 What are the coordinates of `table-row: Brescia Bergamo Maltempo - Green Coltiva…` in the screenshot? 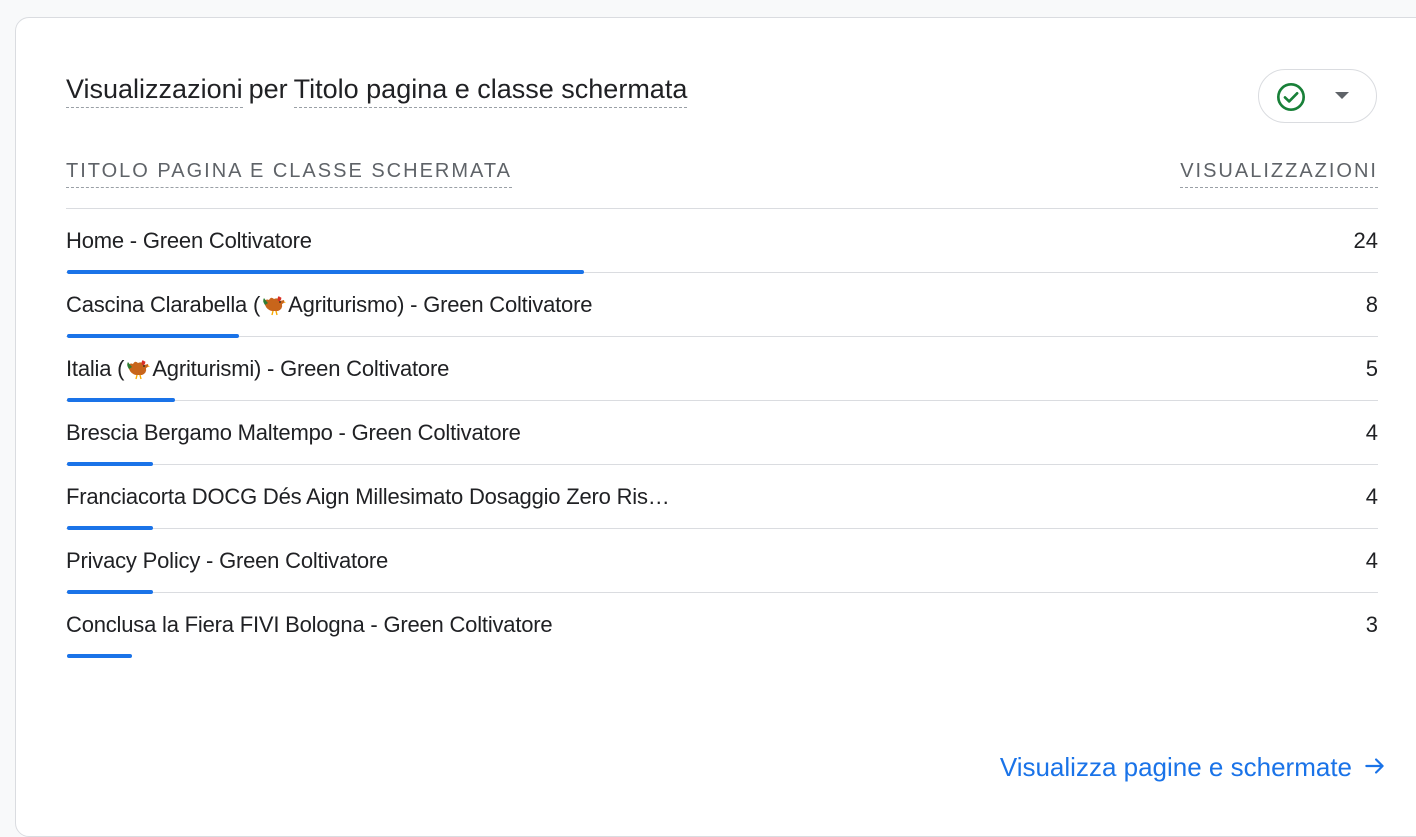 It's located at (722, 433).